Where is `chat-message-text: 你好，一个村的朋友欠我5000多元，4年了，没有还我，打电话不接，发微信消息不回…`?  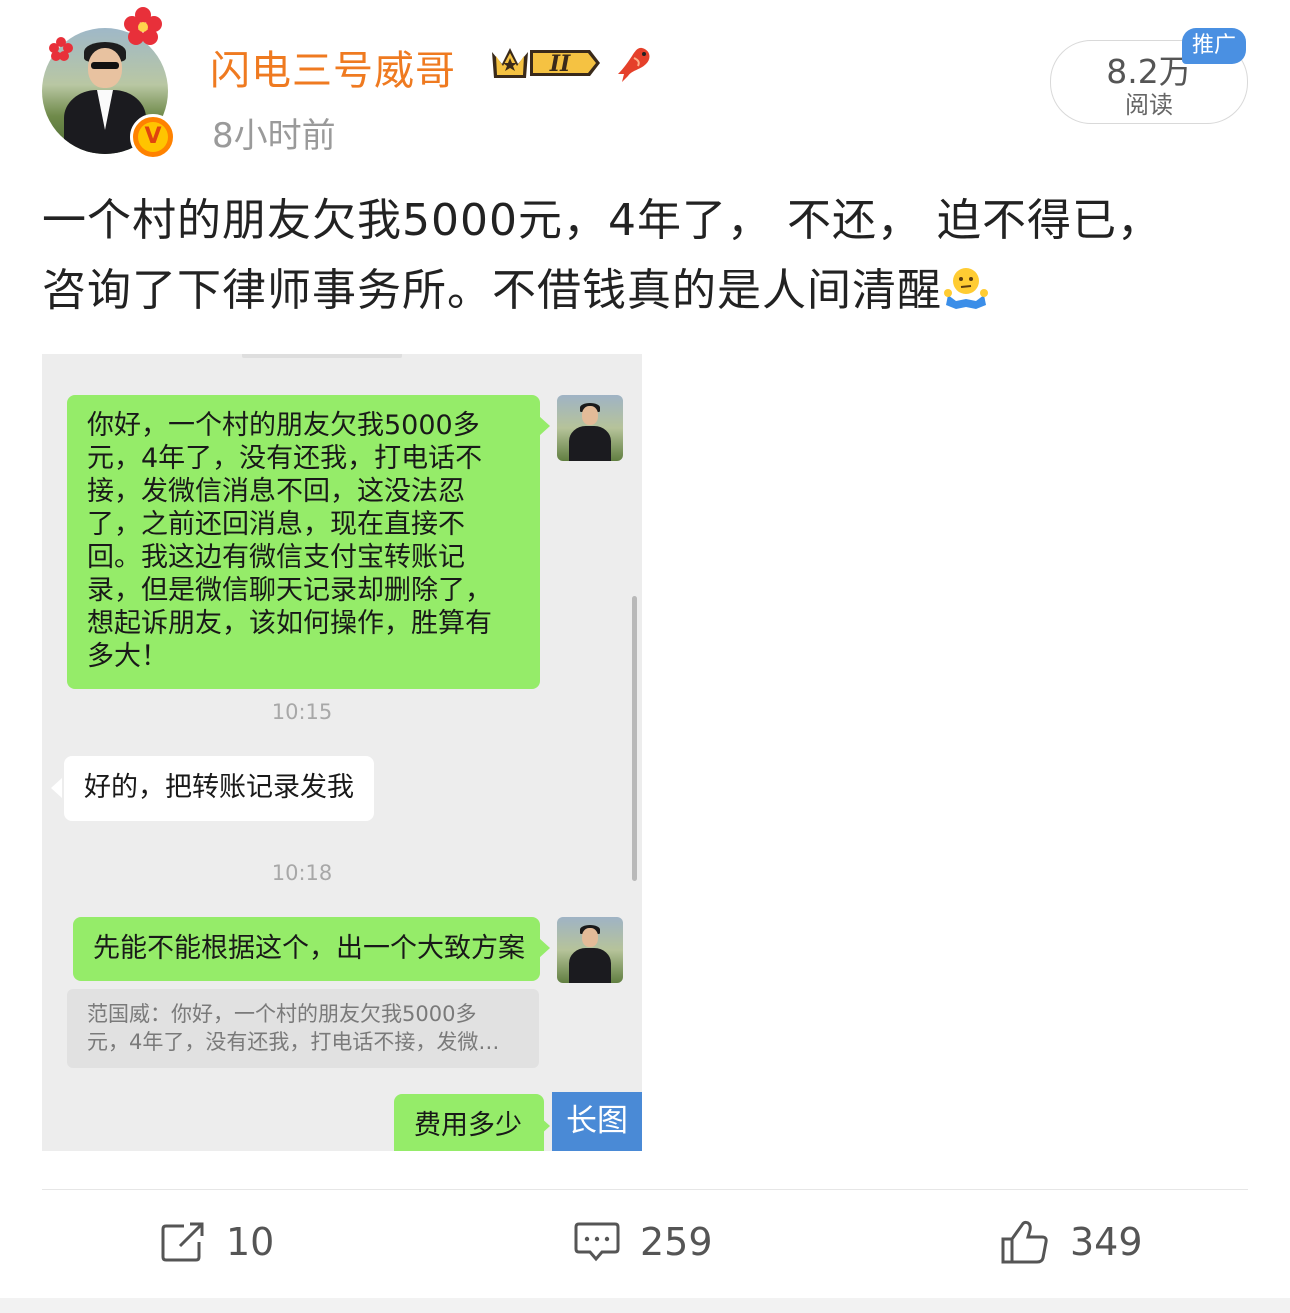
chat-message-text: 你好，一个村的朋友欠我5000多元，4年了，没有还我，打电话不接，发微信消息不回… is located at coordinates (289, 541).